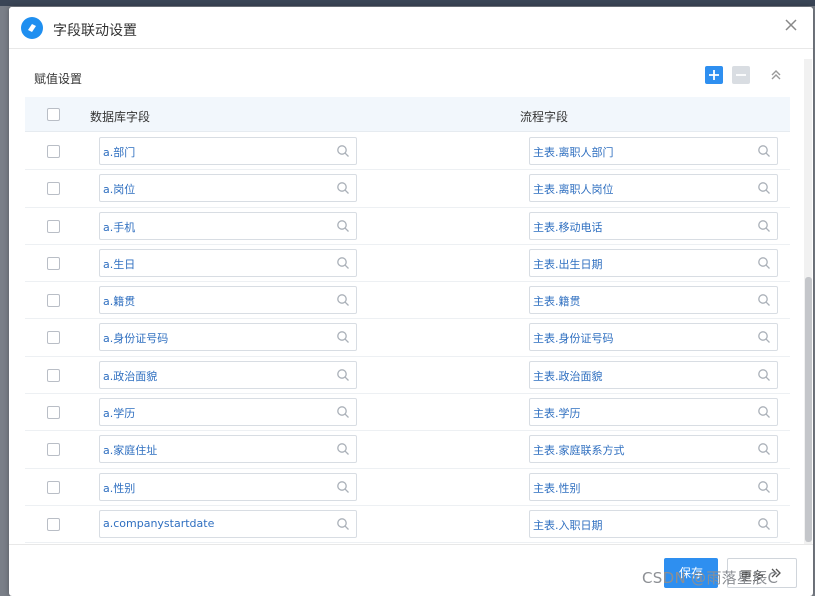 This screenshot has width=815, height=596. I want to click on flow-field-input: 主表.离职人部门, so click(653, 151).